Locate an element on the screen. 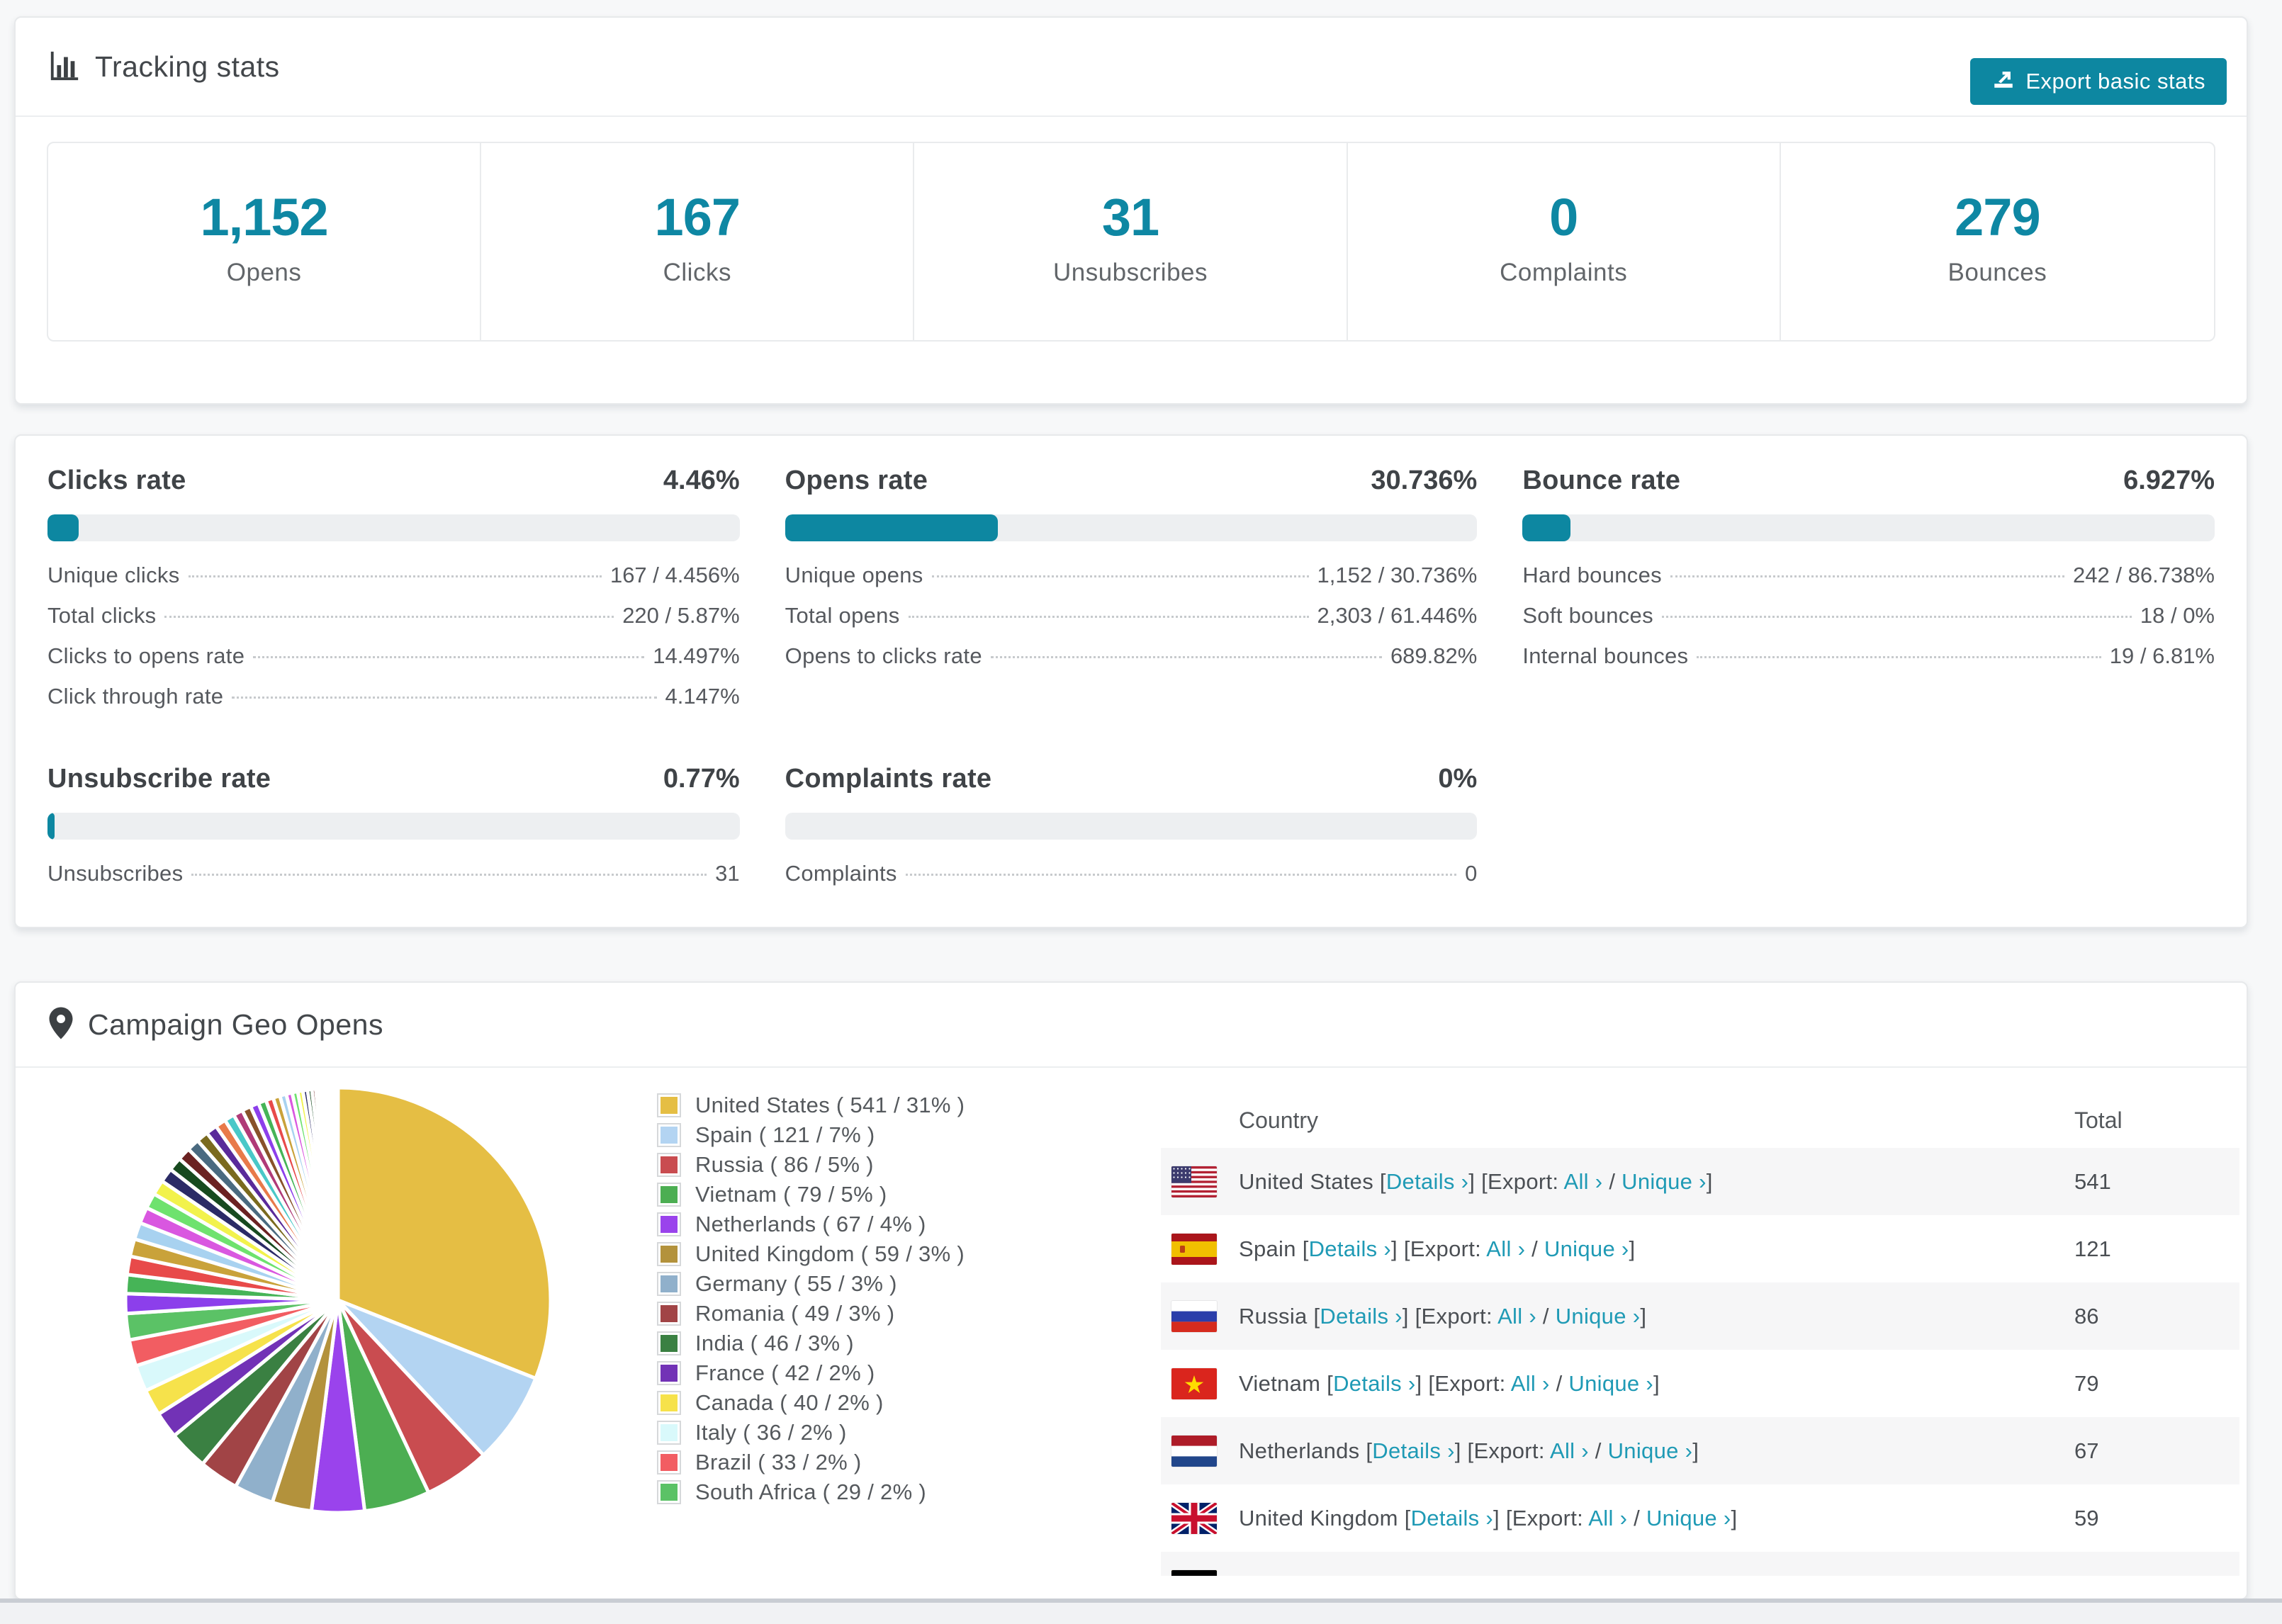  stat-label: Complaints is located at coordinates (1564, 272).